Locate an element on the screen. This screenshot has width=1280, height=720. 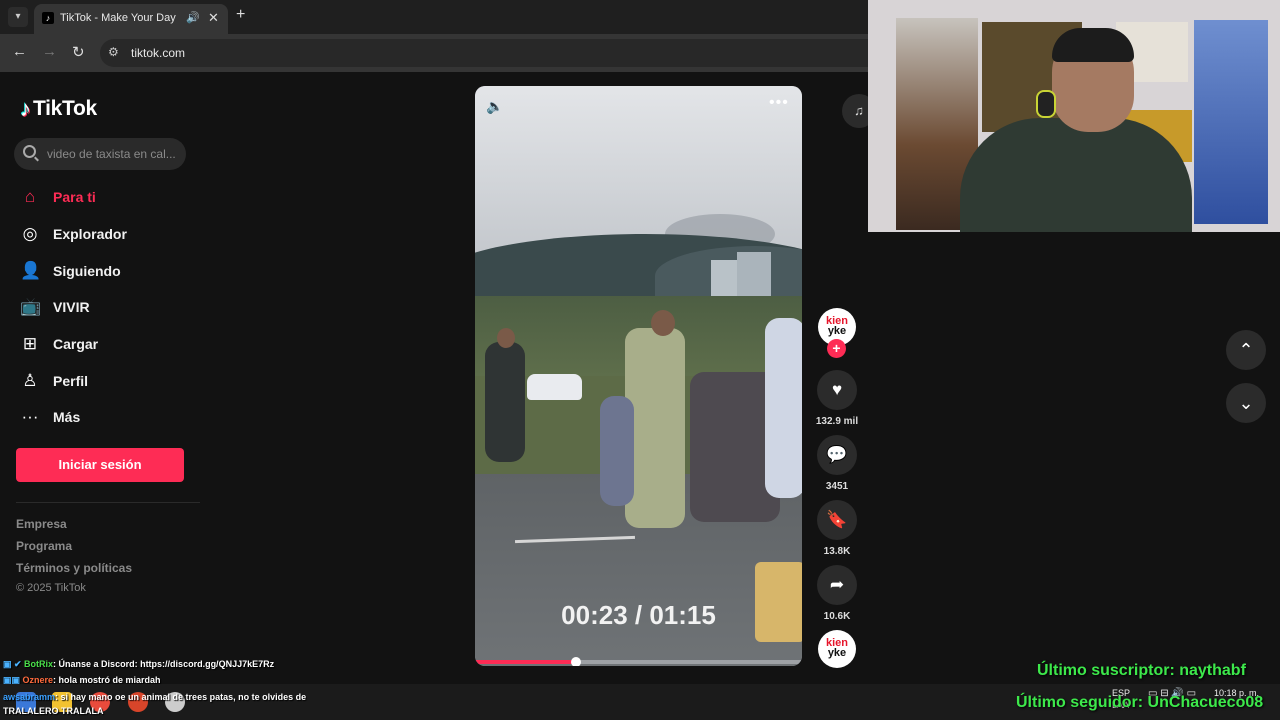
tab-dropdown-icon: ▾ is located at coordinates (18, 17).